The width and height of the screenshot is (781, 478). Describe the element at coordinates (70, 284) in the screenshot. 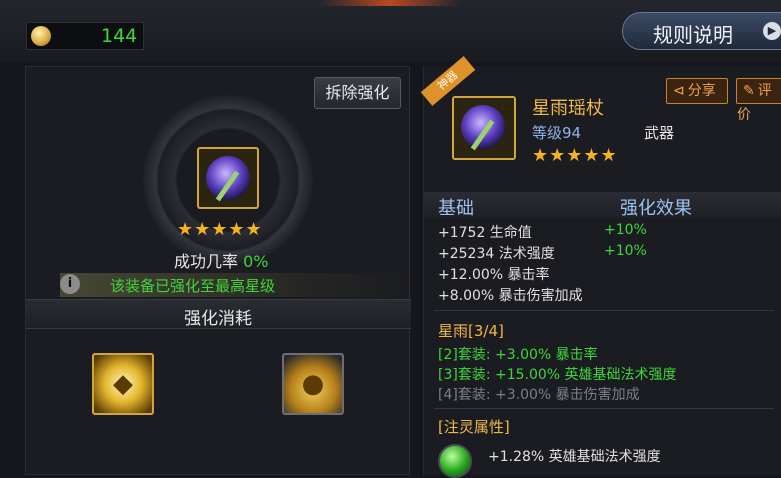

I see `info-icon: i` at that location.